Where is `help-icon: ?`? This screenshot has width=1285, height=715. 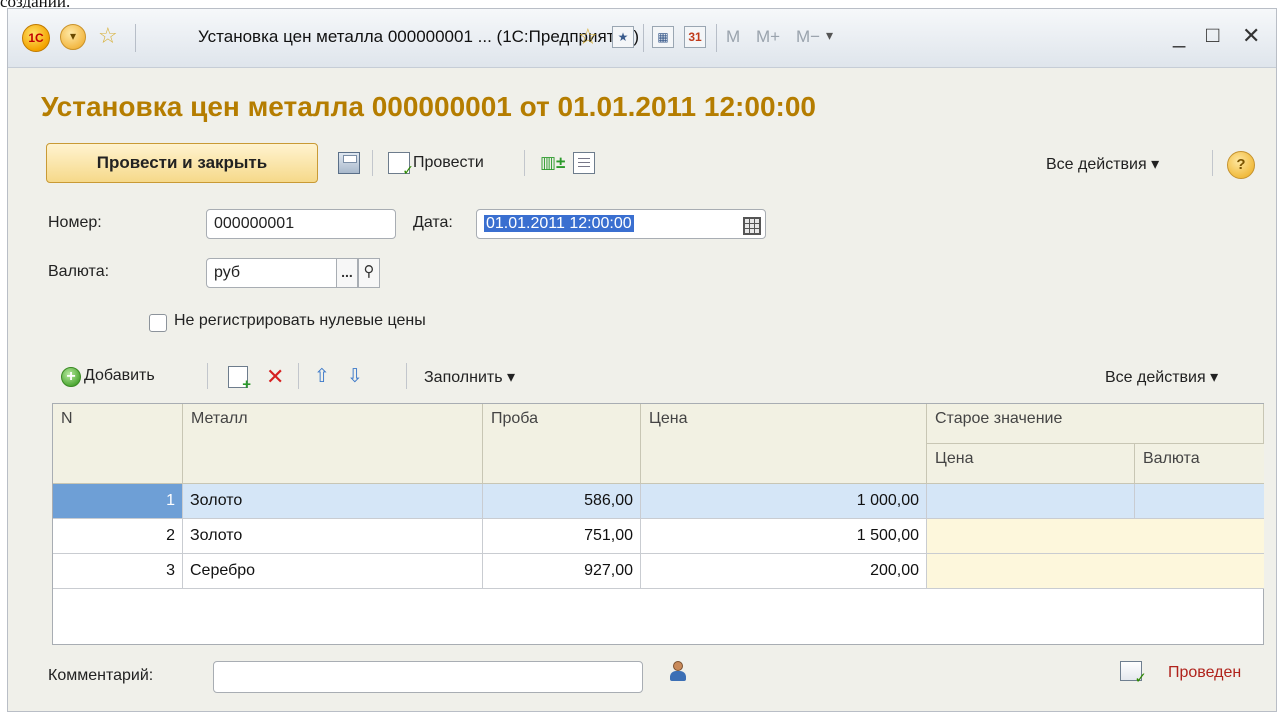
help-icon: ? is located at coordinates (1241, 165).